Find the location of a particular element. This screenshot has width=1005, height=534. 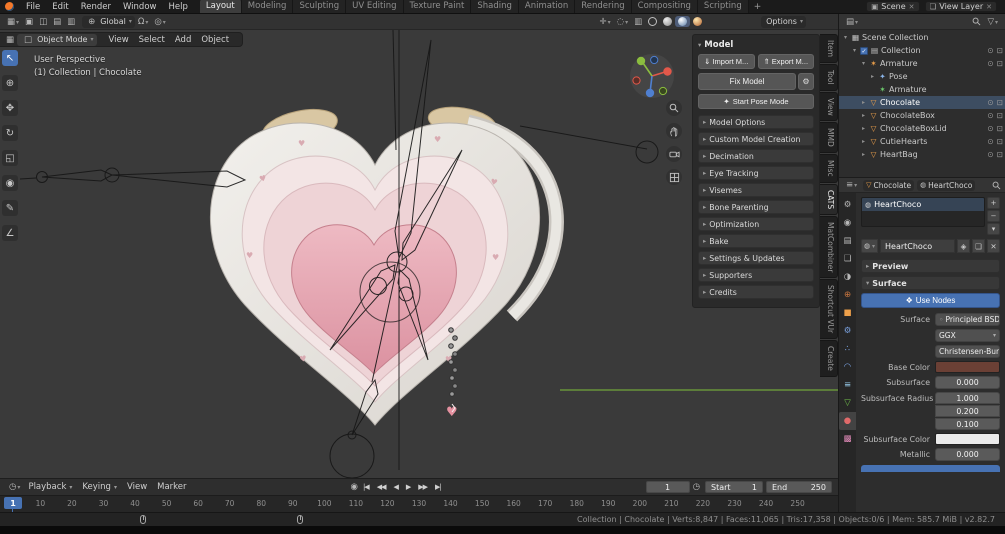

material-name-field: HeartChoco is located at coordinates (917, 246).